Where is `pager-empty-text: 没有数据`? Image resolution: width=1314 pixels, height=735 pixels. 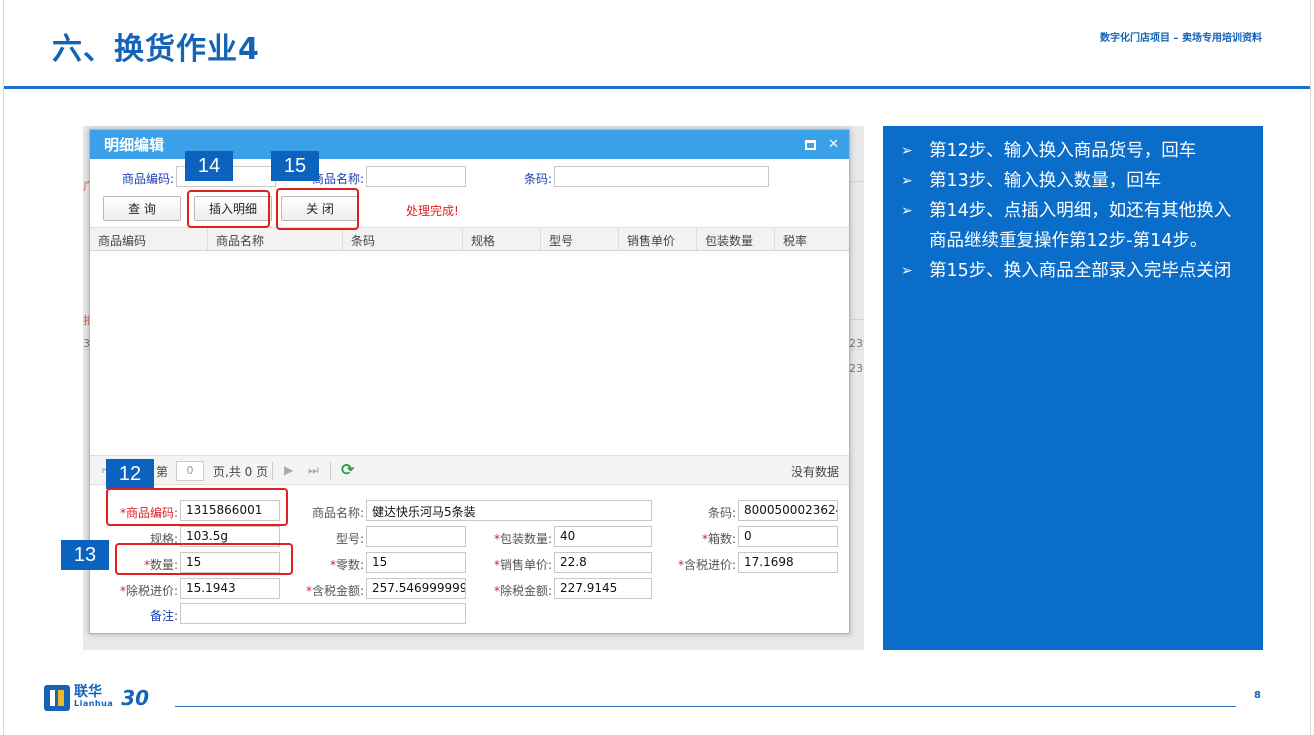
pager-empty-text: 没有数据 is located at coordinates (814, 472).